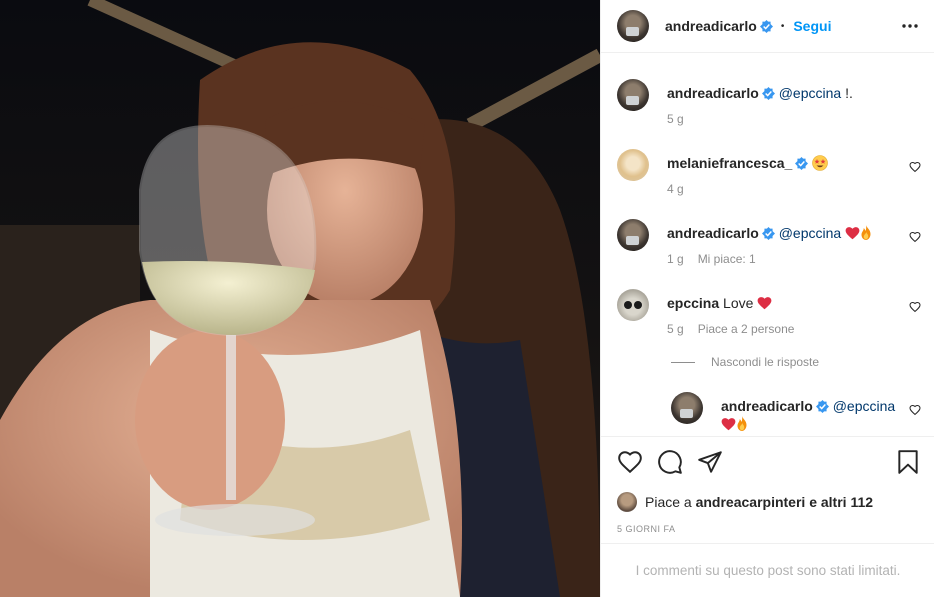 Image resolution: width=934 pixels, height=597 pixels. Describe the element at coordinates (765, 362) in the screenshot. I see `hide-replies-label: Nascondi le risposte` at that location.